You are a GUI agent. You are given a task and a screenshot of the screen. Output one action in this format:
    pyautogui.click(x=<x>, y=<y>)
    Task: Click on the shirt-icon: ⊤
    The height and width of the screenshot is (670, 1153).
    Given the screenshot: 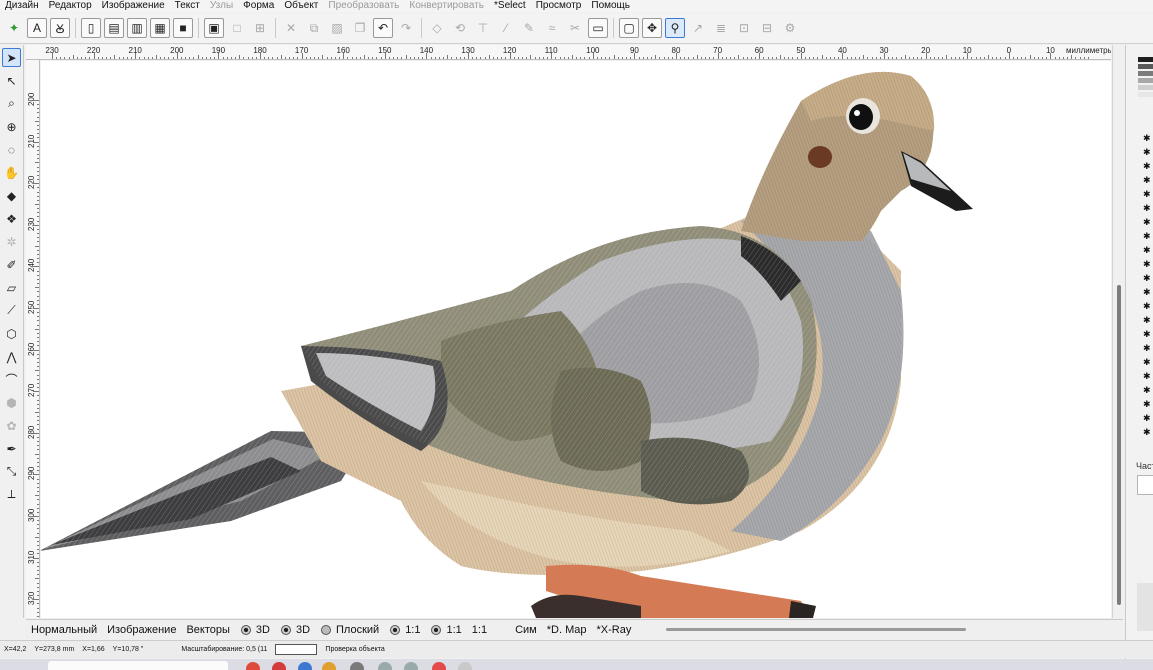 What is the action you would take?
    pyautogui.click(x=483, y=28)
    